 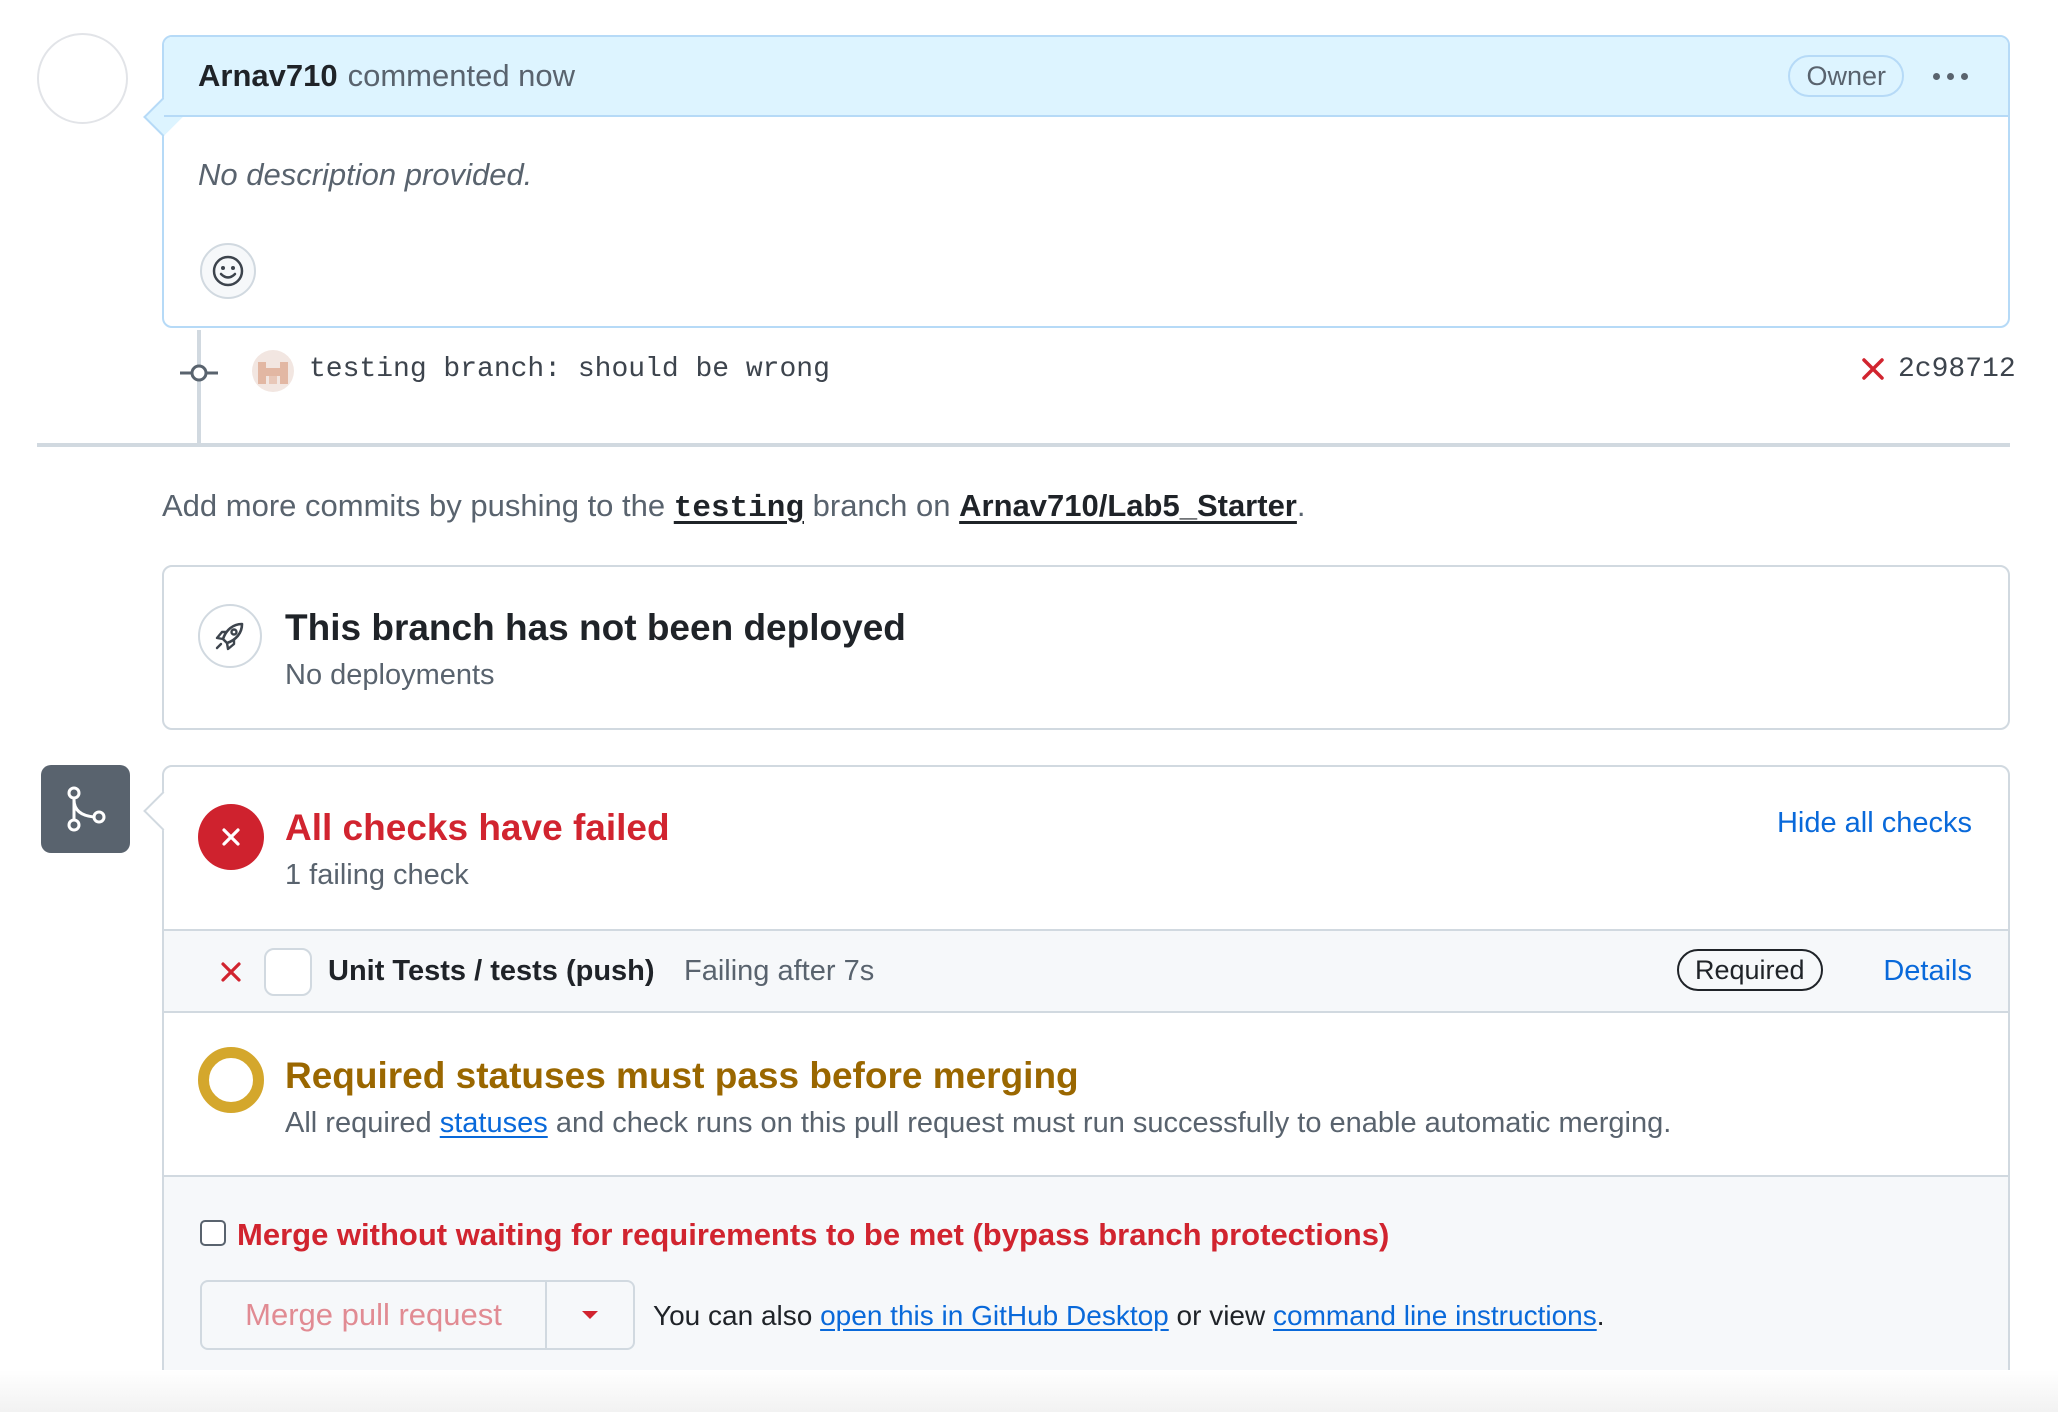 I want to click on deployment-title: This branch has not been deployed, so click(x=595, y=627).